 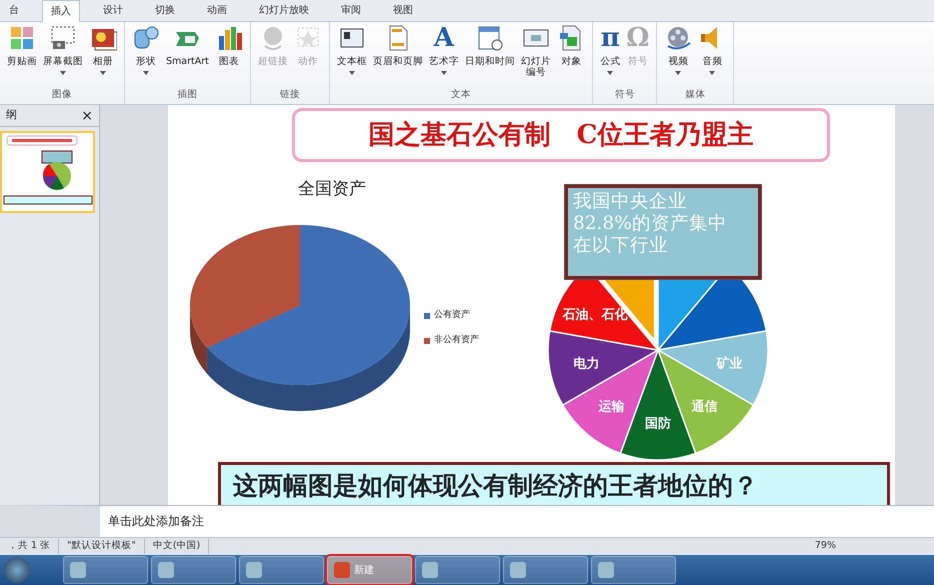 What do you see at coordinates (825, 546) in the screenshot?
I see `zoom-level: 79%` at bounding box center [825, 546].